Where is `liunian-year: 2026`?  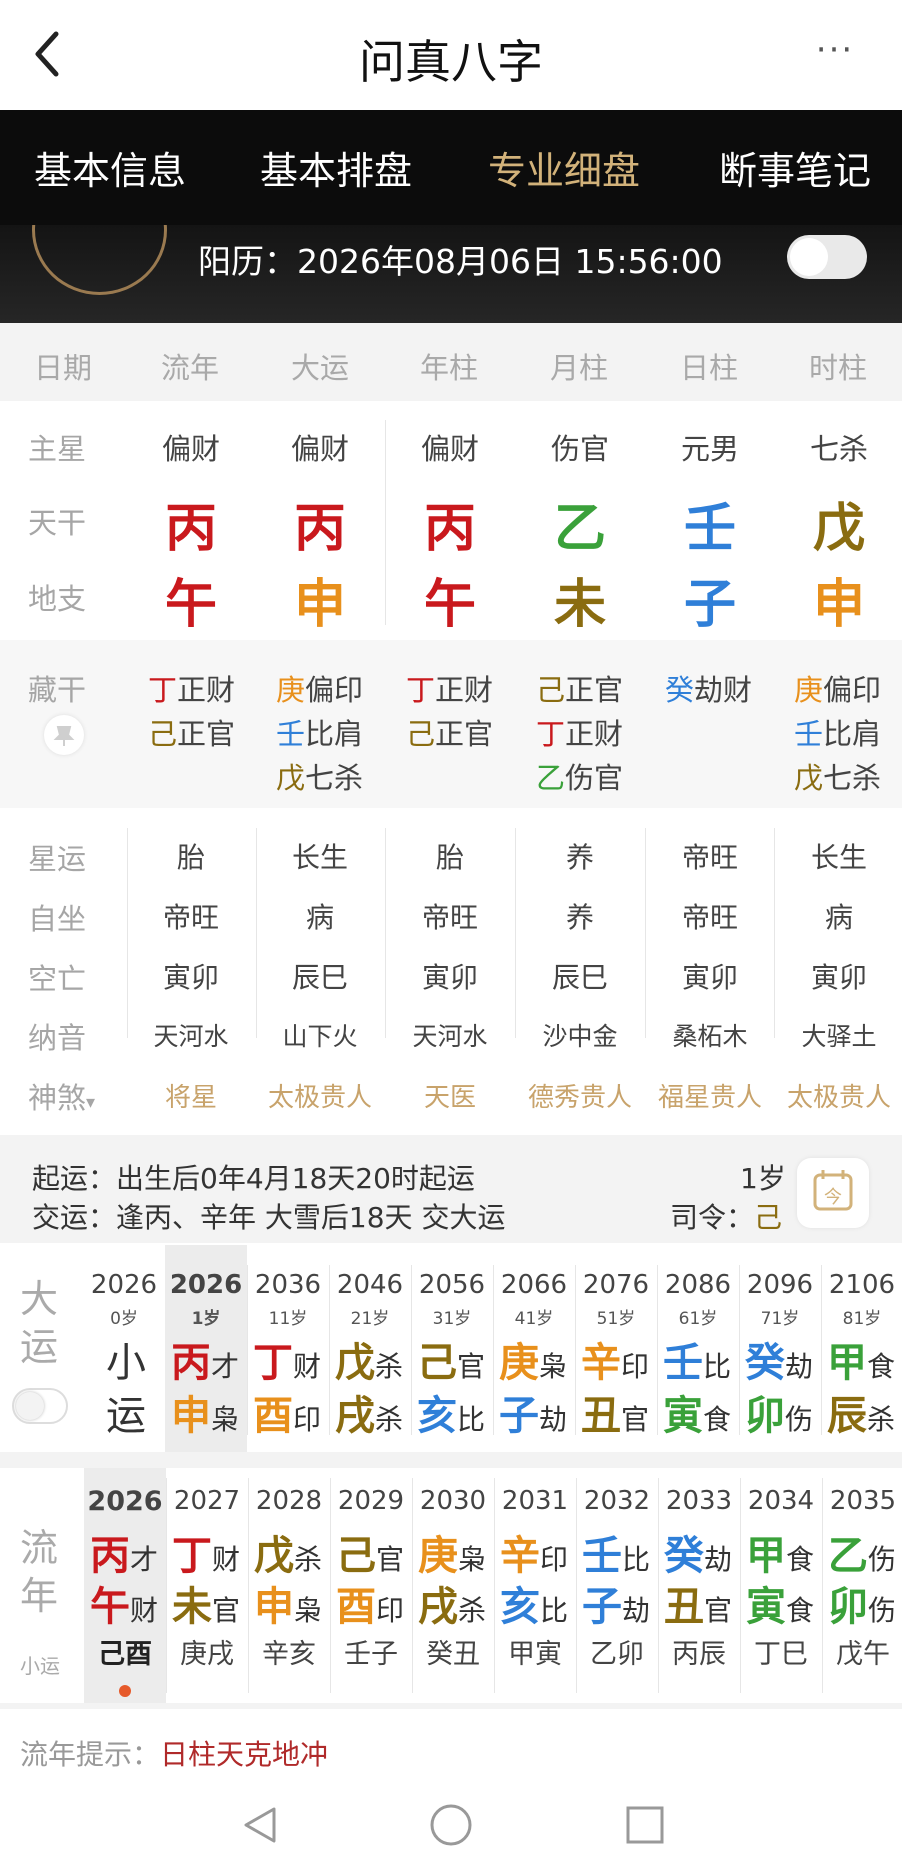
liunian-year: 2026 is located at coordinates (125, 1501).